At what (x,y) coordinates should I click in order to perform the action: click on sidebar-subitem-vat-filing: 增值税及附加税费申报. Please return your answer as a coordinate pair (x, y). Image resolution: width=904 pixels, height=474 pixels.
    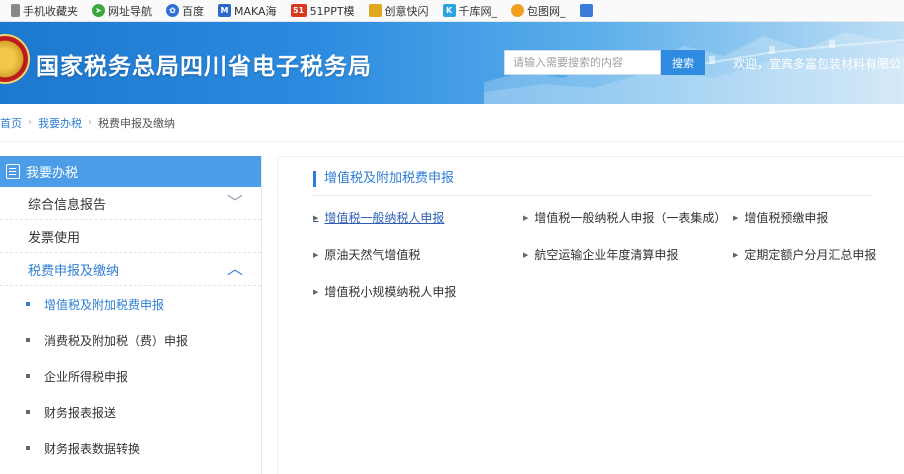
    Looking at the image, I should click on (130, 304).